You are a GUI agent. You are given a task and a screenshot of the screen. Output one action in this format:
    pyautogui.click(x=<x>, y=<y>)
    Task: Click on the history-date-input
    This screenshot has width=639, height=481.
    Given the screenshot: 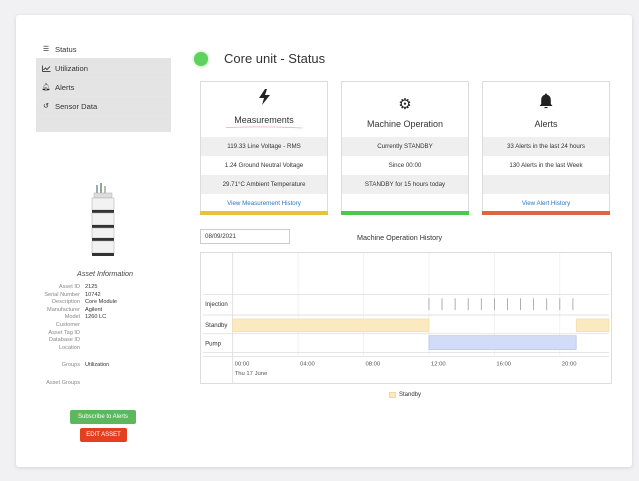 What is the action you would take?
    pyautogui.click(x=245, y=236)
    